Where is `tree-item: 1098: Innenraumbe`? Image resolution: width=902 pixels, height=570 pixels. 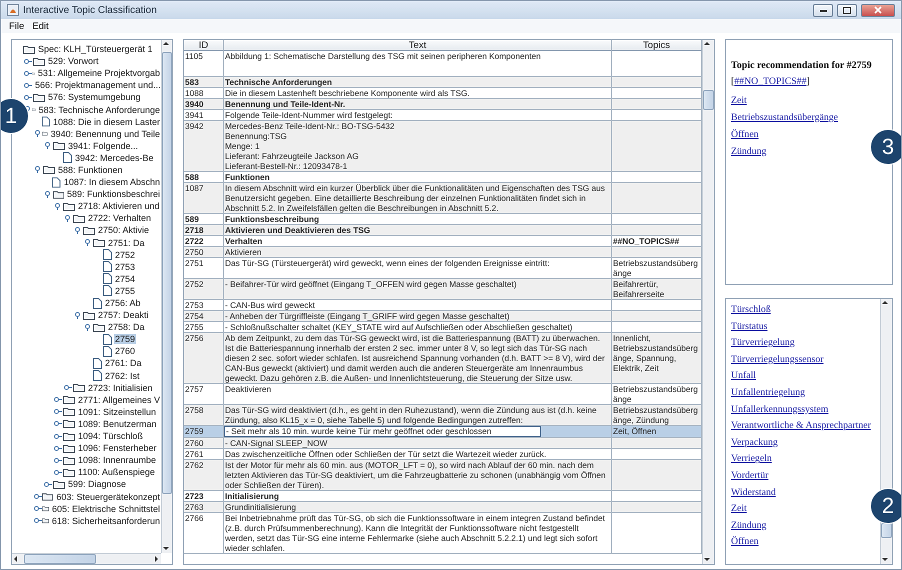 tree-item: 1098: Innenraumbe is located at coordinates (117, 460).